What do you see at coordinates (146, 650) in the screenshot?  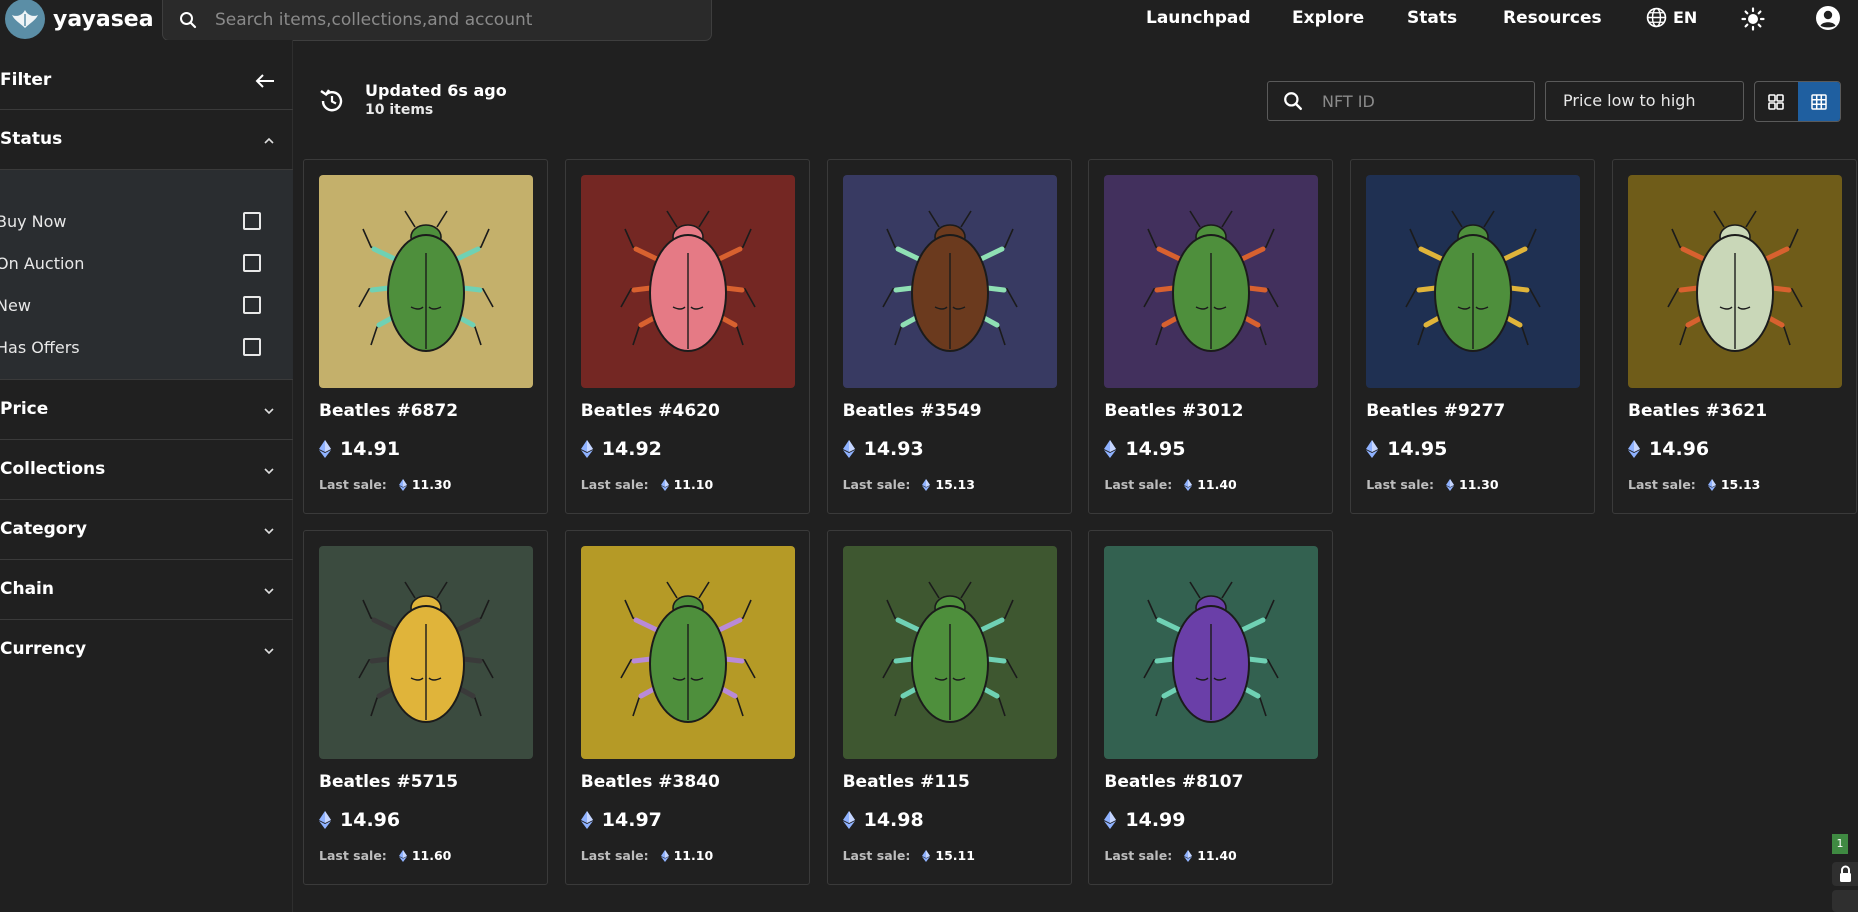 I see `section-currency: Currency` at bounding box center [146, 650].